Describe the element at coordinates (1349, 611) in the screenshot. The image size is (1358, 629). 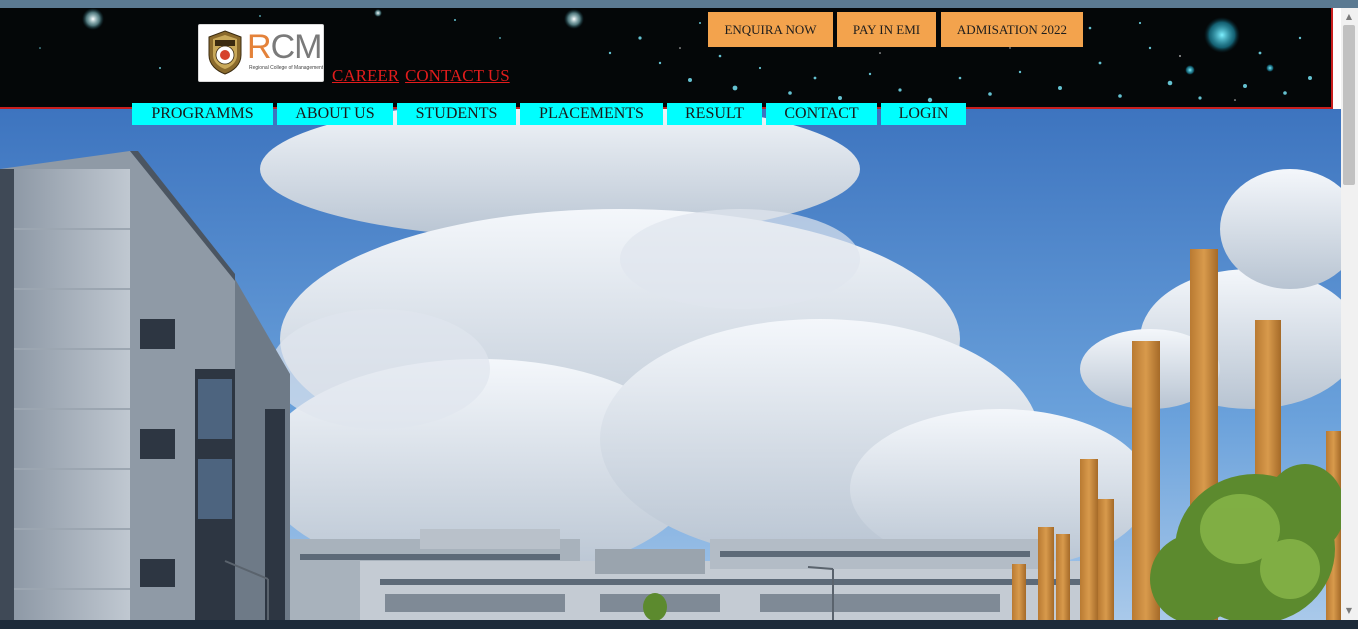
I see `scroll-down-icon: ▼` at that location.